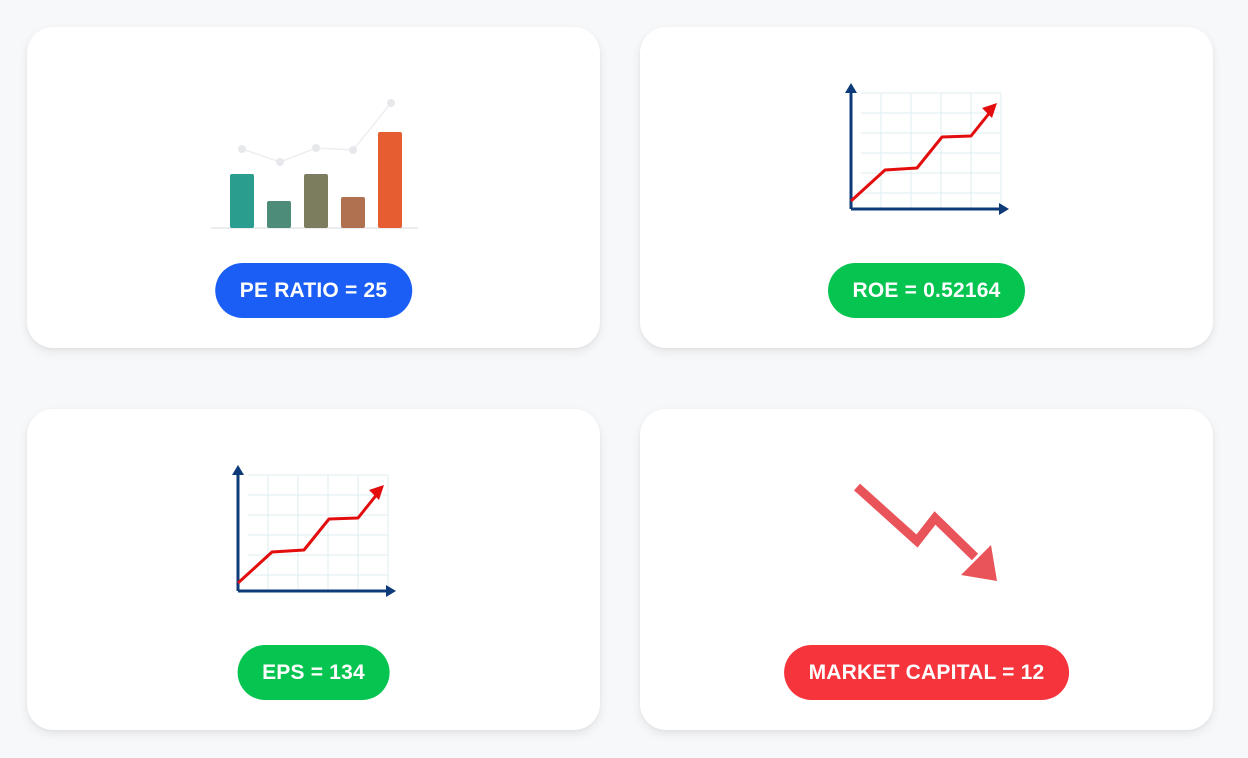 Image resolution: width=1248 pixels, height=758 pixels. I want to click on pe-ratio-badge: PE RATIO = 25, so click(313, 290).